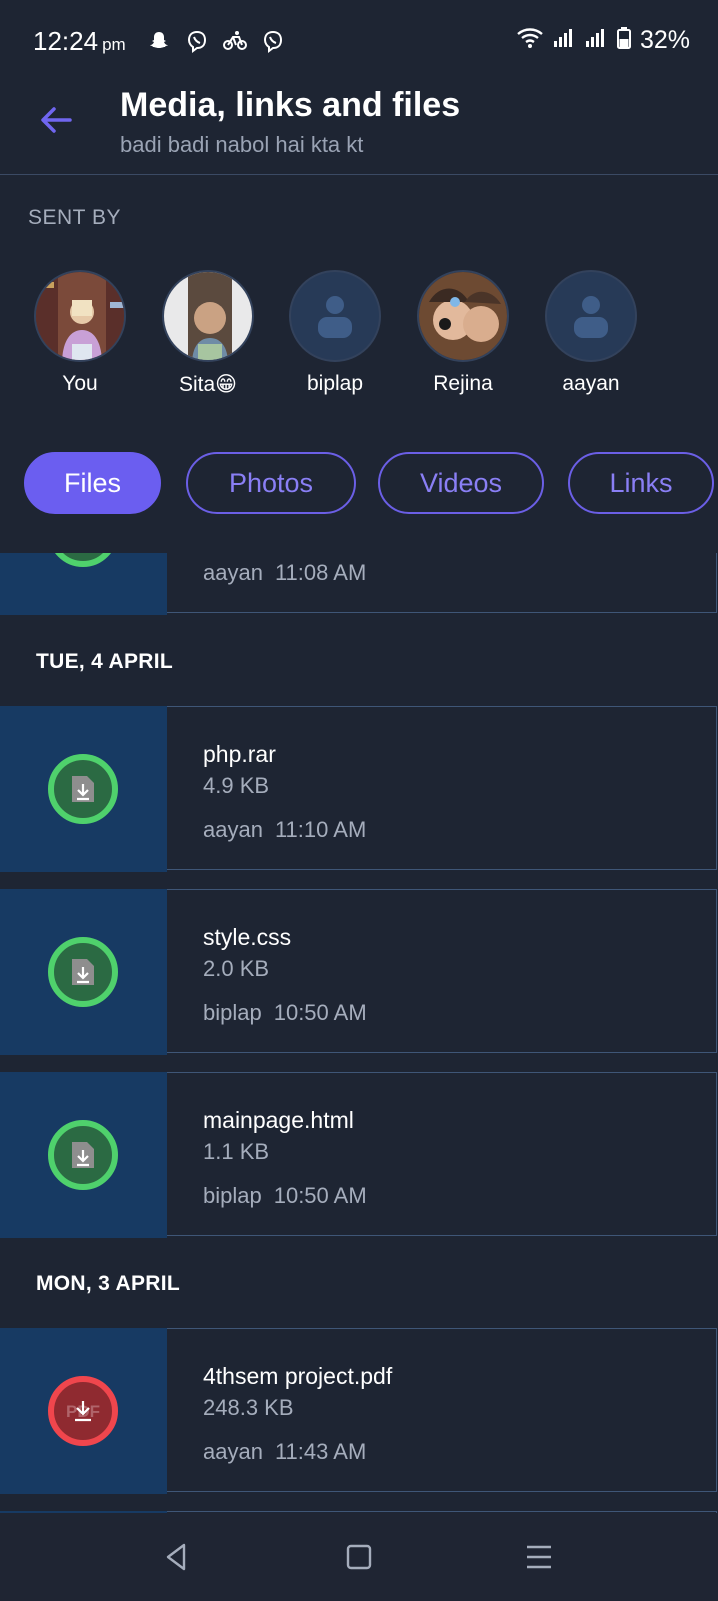 The width and height of the screenshot is (718, 1601). What do you see at coordinates (278, 1120) in the screenshot?
I see `file-name: mainpage.html` at bounding box center [278, 1120].